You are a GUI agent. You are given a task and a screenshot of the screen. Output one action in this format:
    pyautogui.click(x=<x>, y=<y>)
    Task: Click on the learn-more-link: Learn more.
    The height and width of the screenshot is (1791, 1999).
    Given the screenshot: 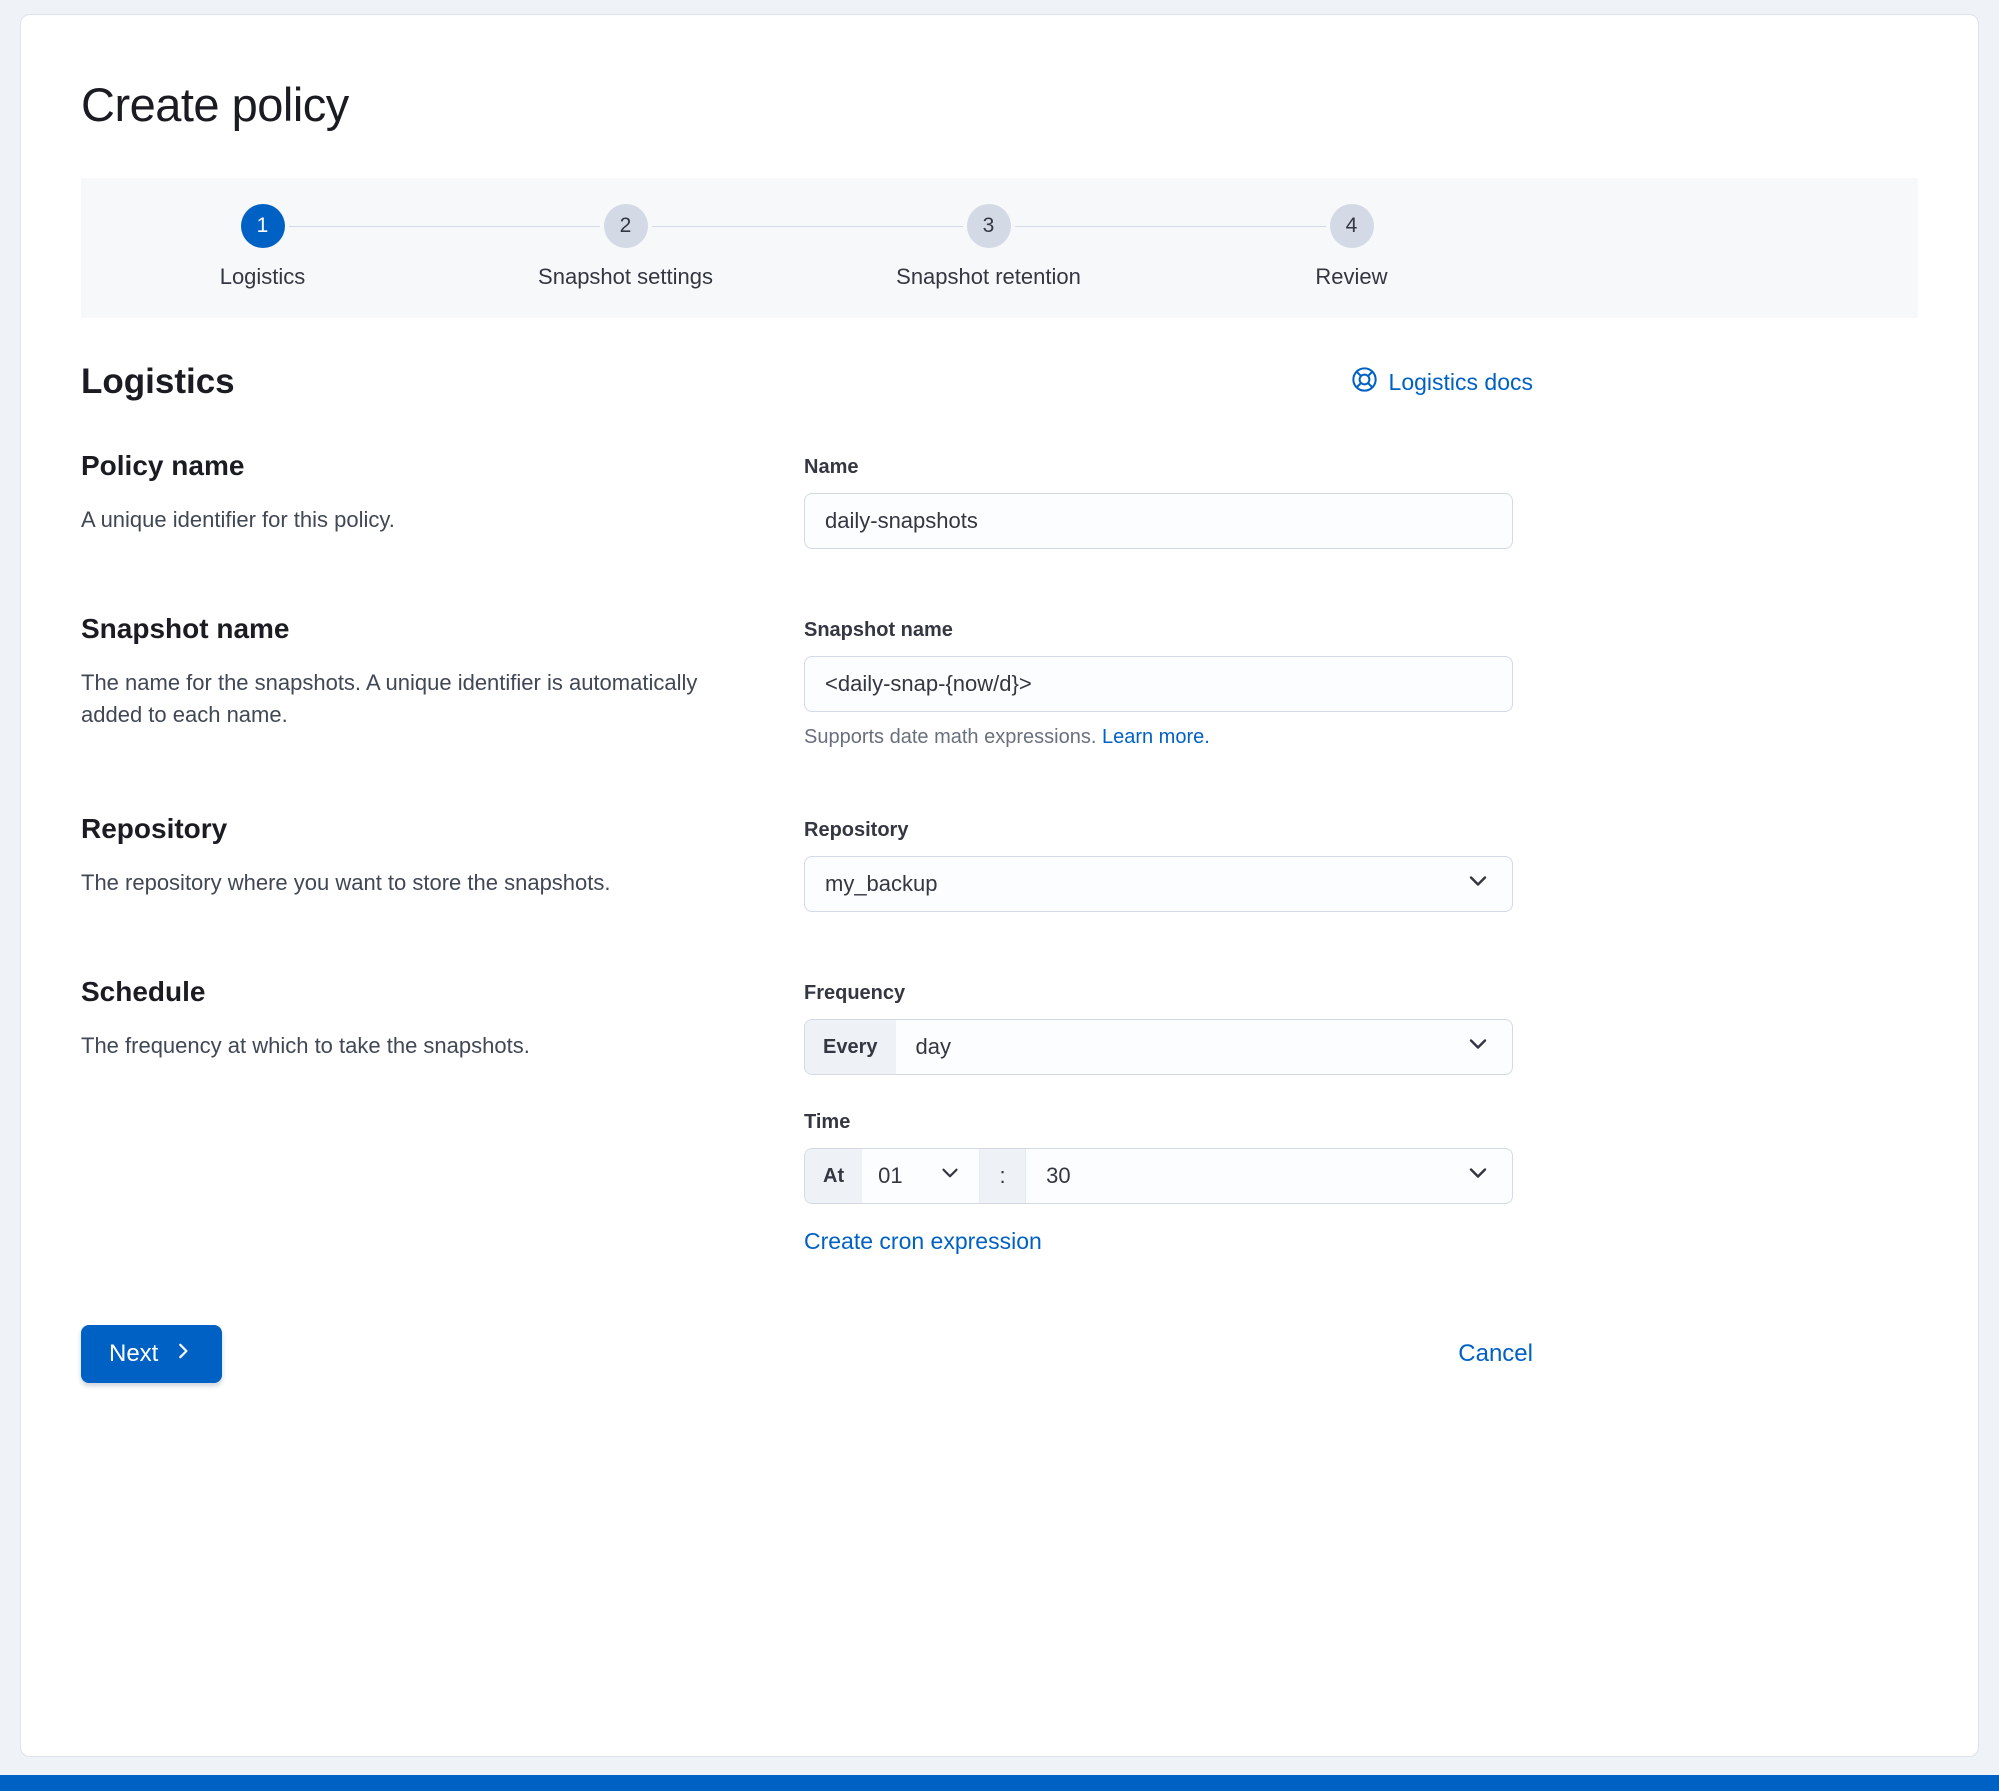 What is the action you would take?
    pyautogui.click(x=1156, y=737)
    